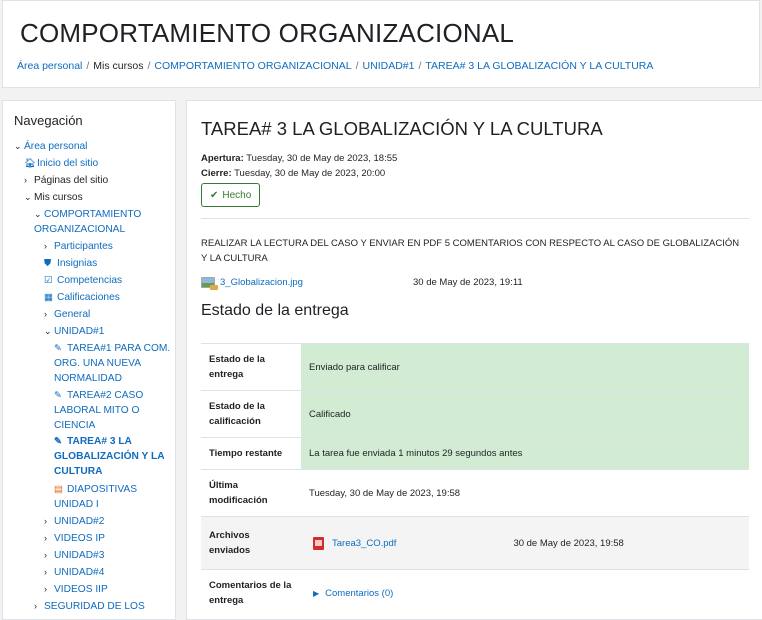 This screenshot has height=620, width=762. I want to click on nav-item-label: UNIDAD I, so click(76, 504).